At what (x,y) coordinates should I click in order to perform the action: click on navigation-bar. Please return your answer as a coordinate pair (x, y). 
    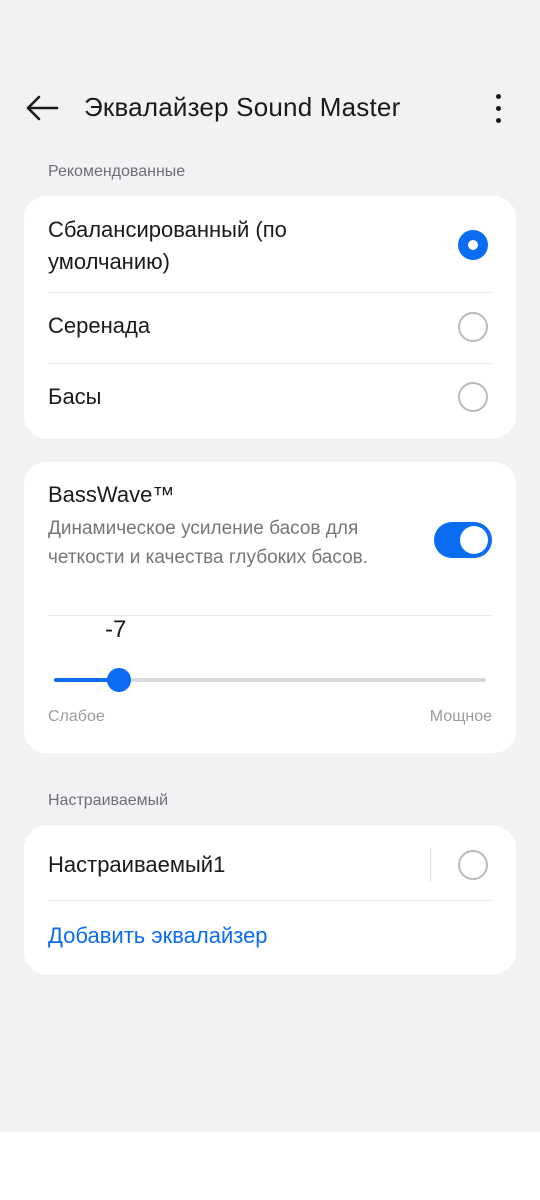
    Looking at the image, I should click on (270, 1166).